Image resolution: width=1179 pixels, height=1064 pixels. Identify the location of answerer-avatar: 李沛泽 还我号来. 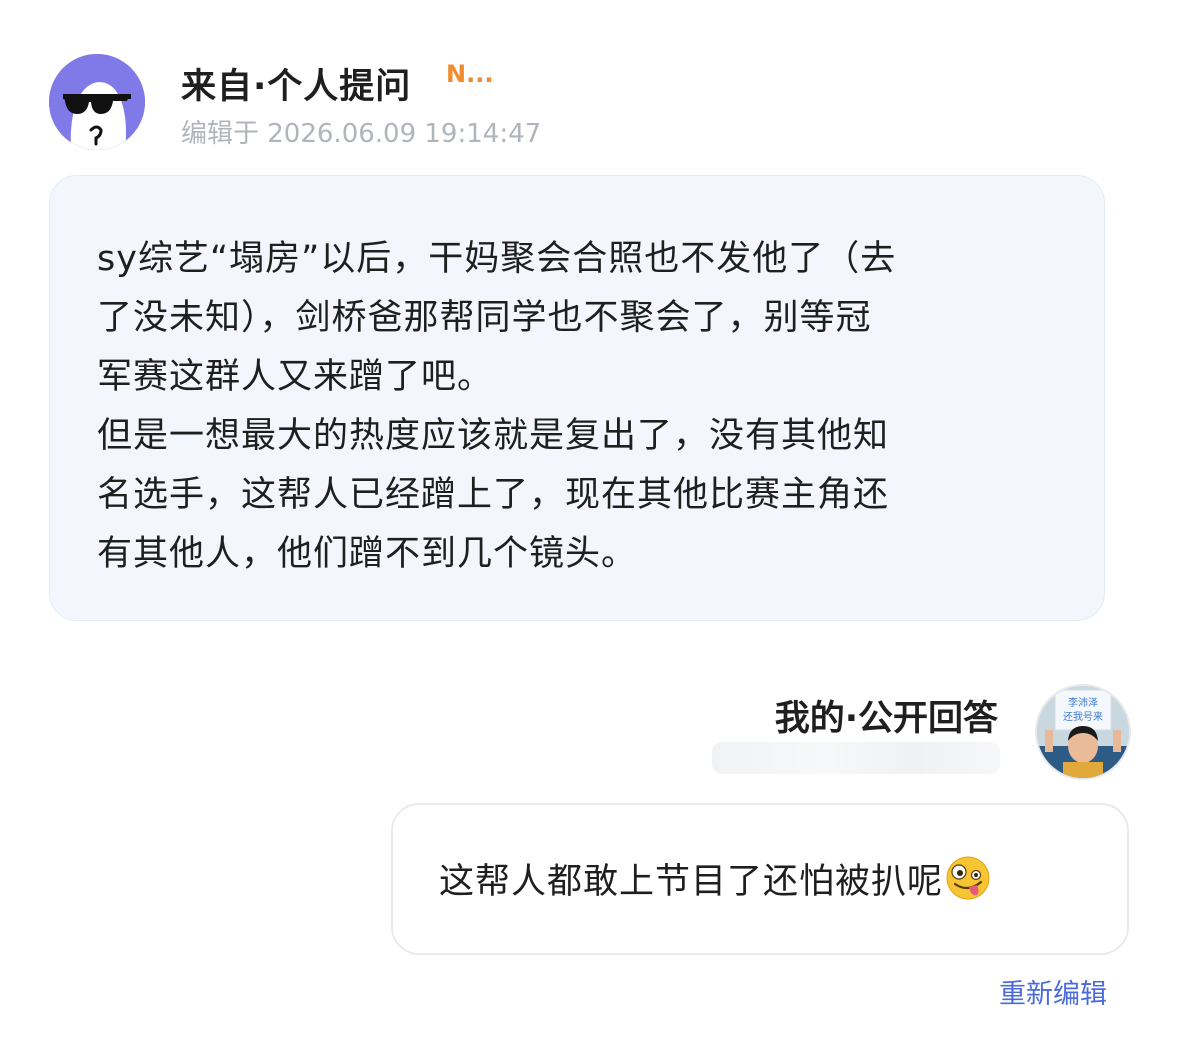
(1083, 732).